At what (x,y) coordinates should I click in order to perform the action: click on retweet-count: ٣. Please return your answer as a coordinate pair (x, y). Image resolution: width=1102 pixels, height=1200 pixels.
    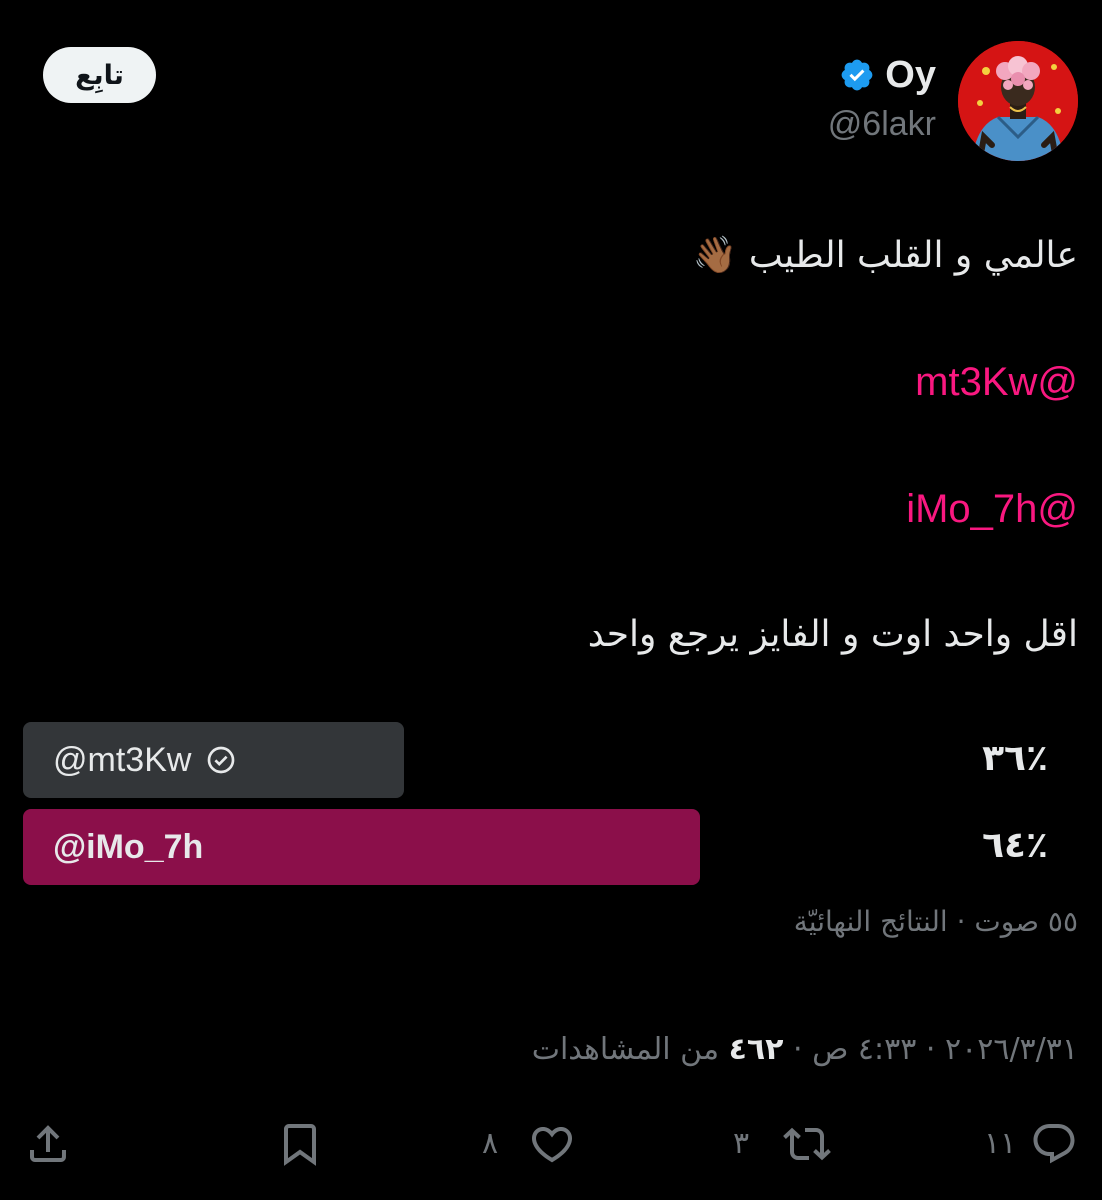
    Looking at the image, I should click on (741, 1143).